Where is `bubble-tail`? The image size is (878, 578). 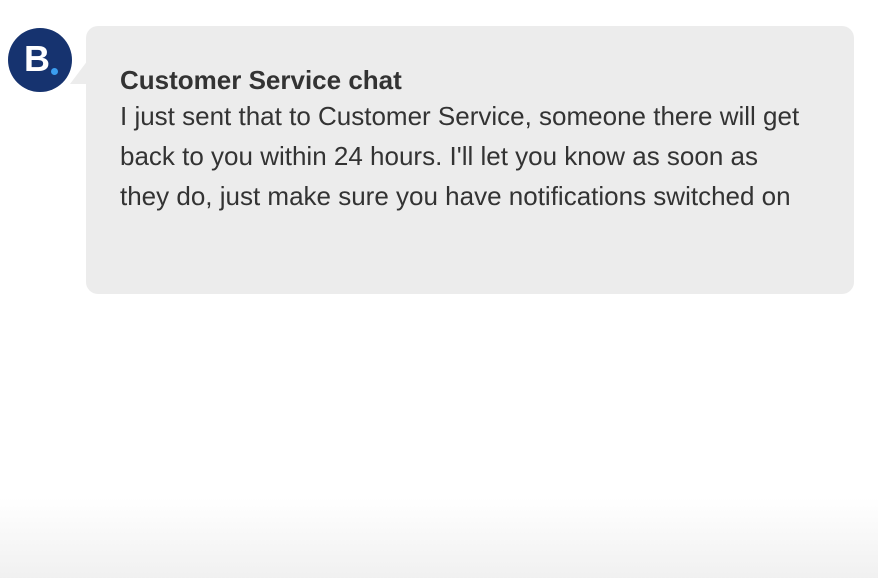
bubble-tail is located at coordinates (79, 72).